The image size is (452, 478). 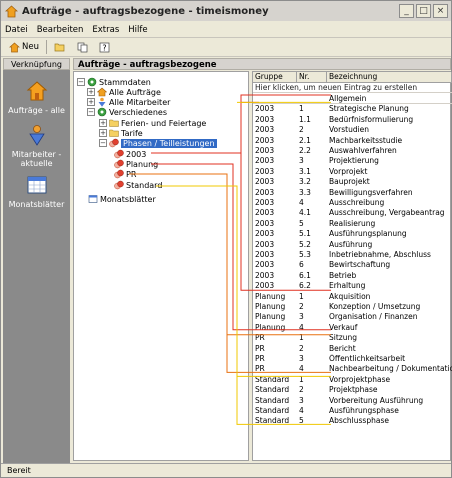 I want to click on calendar-icon, so click(x=36, y=185).